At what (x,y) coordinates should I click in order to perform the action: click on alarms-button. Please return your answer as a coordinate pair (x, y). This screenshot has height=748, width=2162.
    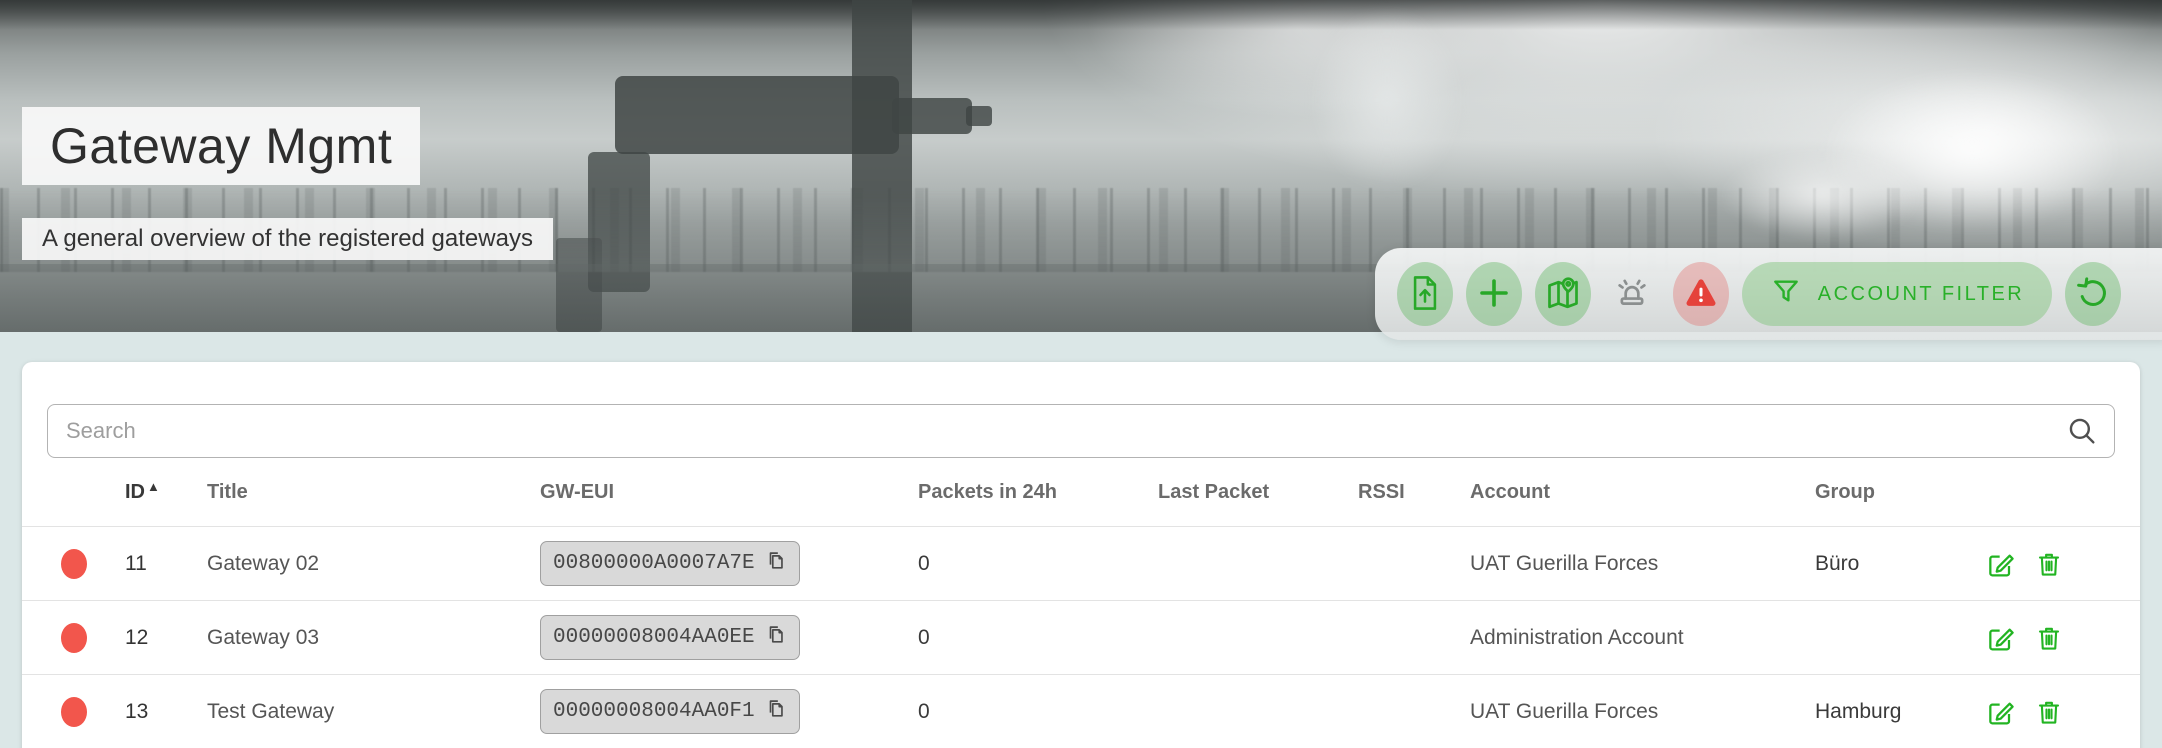
    Looking at the image, I should click on (1632, 294).